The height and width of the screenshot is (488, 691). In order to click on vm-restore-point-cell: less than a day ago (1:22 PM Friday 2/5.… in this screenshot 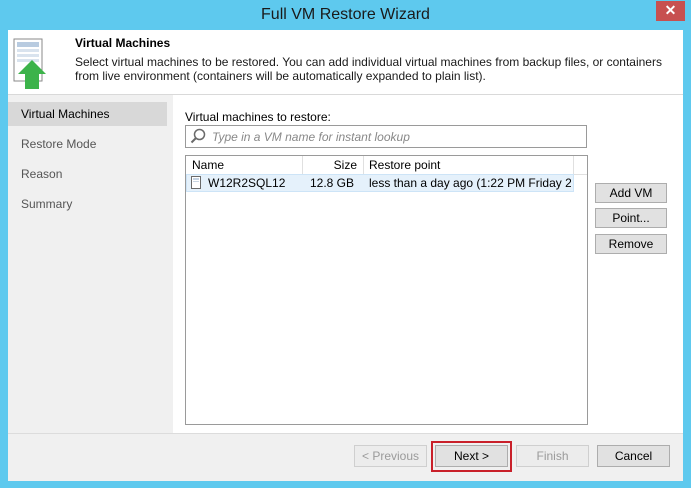, I will do `click(470, 183)`.